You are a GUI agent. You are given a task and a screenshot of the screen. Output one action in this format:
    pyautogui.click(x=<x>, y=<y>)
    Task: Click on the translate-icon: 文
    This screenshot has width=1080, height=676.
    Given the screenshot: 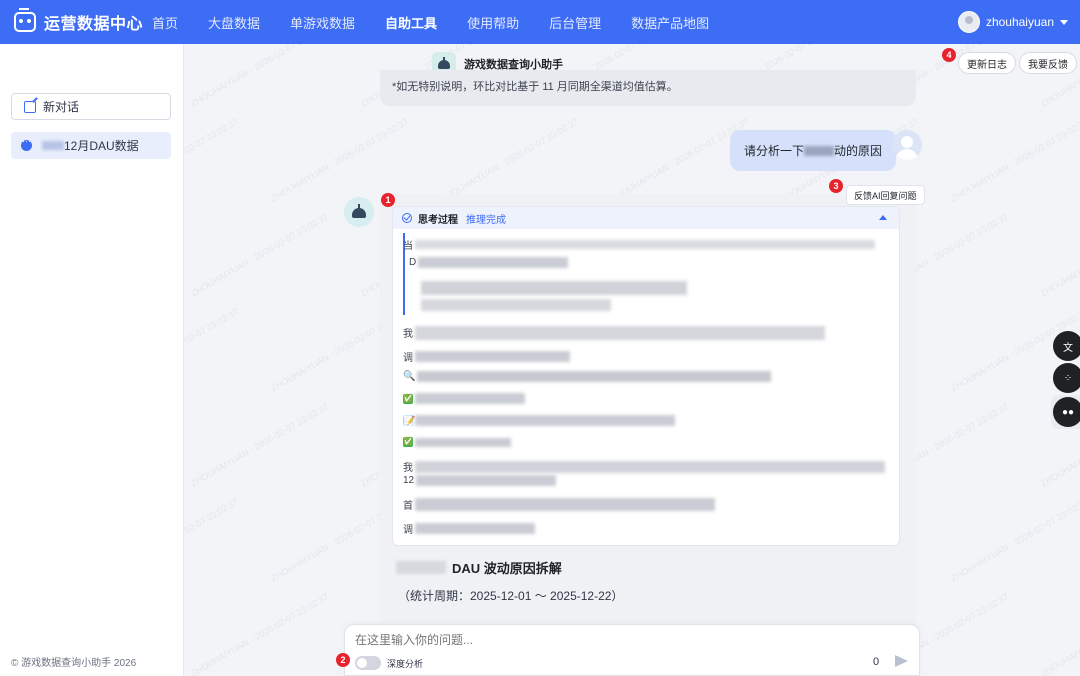 What is the action you would take?
    pyautogui.click(x=1066, y=346)
    